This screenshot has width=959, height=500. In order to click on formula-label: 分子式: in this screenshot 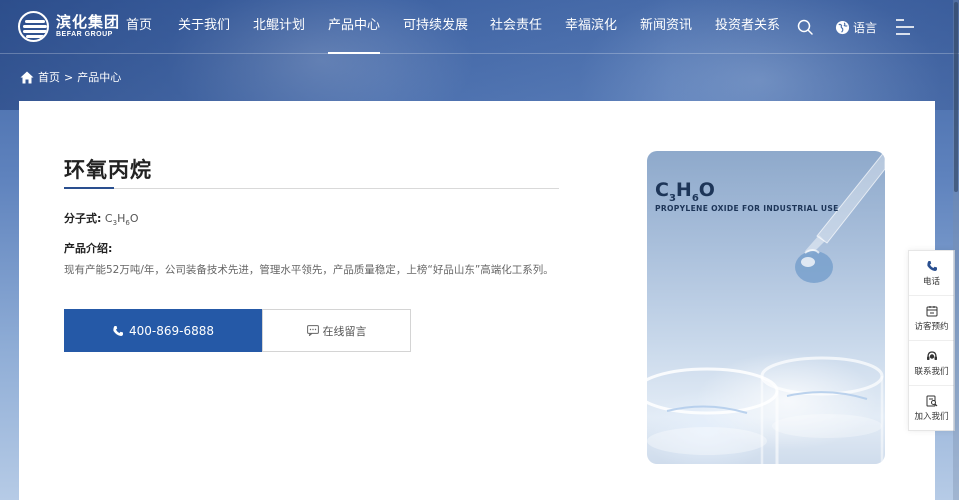, I will do `click(83, 218)`.